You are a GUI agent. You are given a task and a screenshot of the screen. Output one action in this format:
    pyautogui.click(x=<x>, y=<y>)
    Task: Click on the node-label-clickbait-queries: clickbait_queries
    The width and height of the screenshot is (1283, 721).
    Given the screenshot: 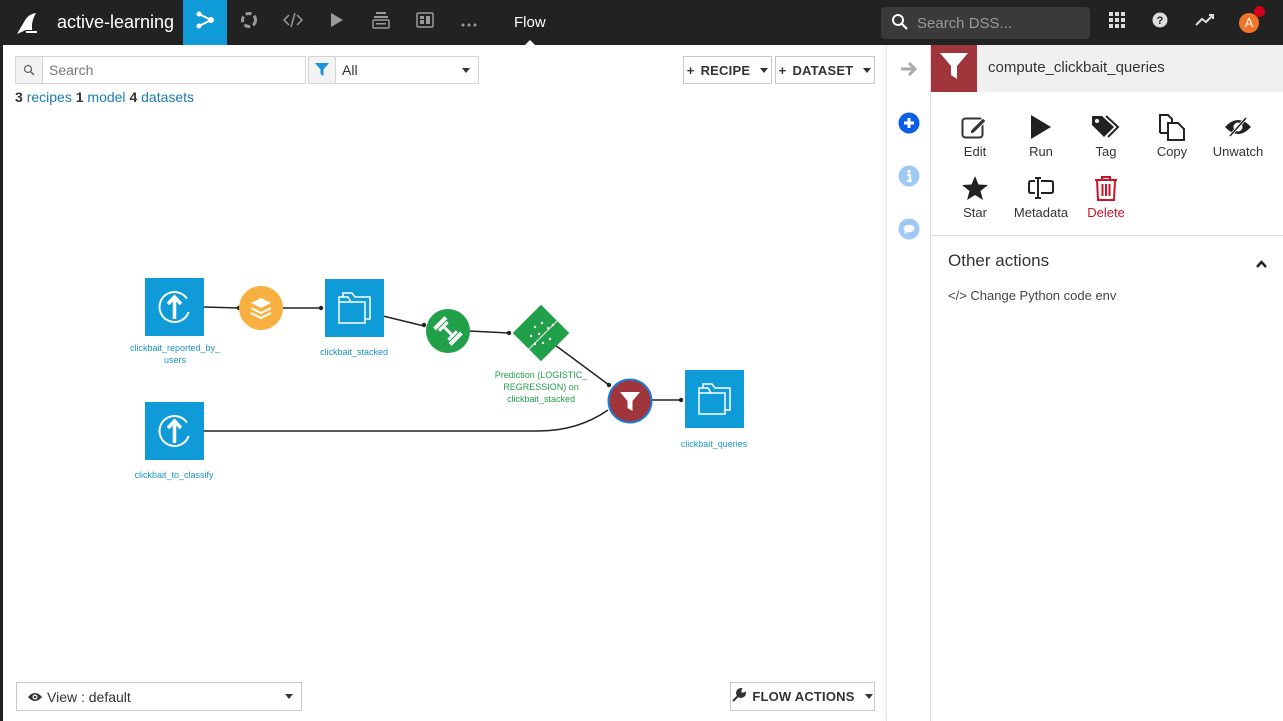 What is the action you would take?
    pyautogui.click(x=714, y=444)
    